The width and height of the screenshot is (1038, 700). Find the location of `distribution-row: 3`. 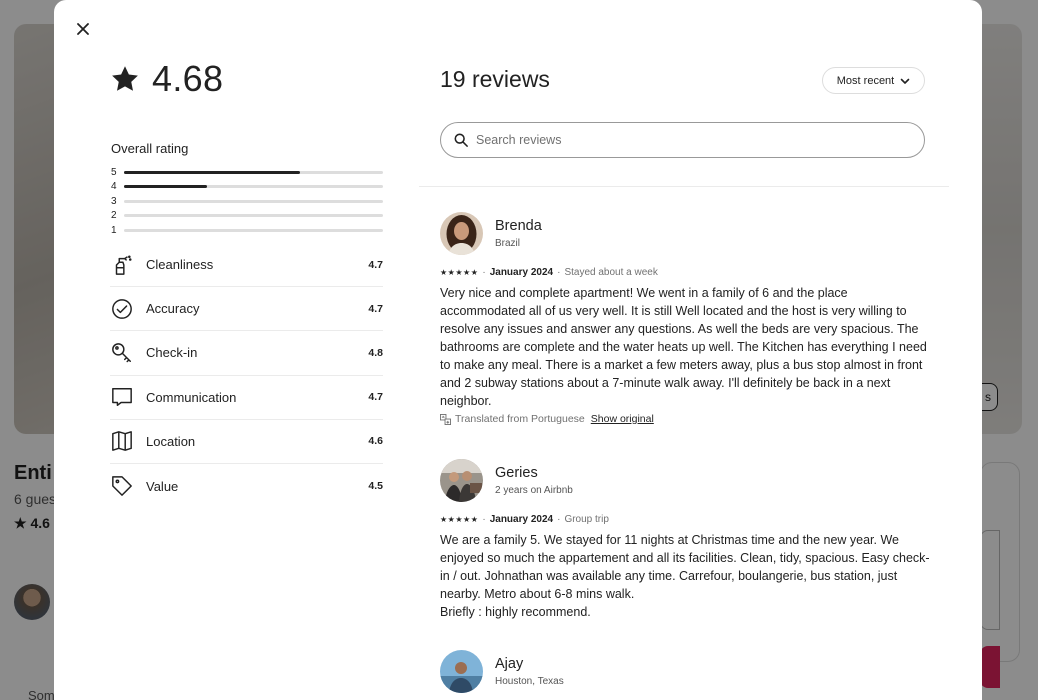

distribution-row: 3 is located at coordinates (247, 201).